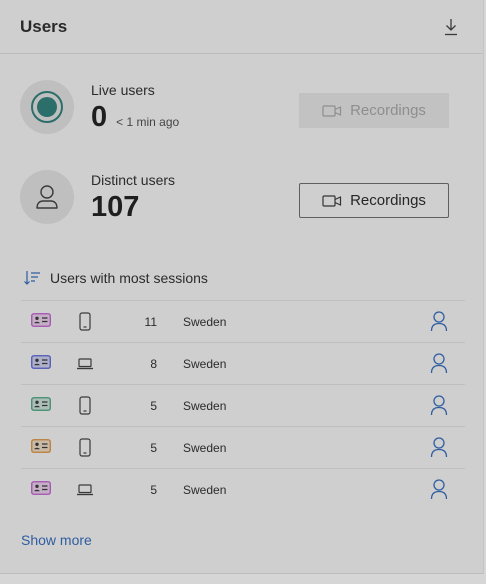  I want to click on live-users-metric: Live users 0 < 1 min ago, so click(99, 107).